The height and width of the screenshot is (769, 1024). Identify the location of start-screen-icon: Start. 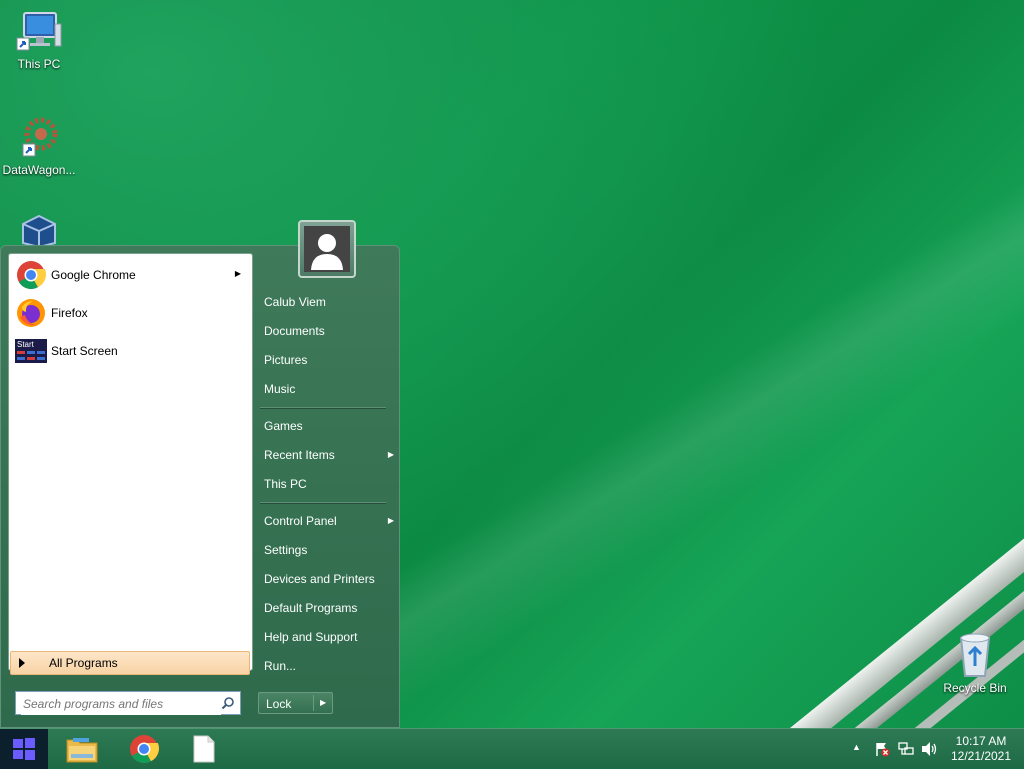
(31, 351).